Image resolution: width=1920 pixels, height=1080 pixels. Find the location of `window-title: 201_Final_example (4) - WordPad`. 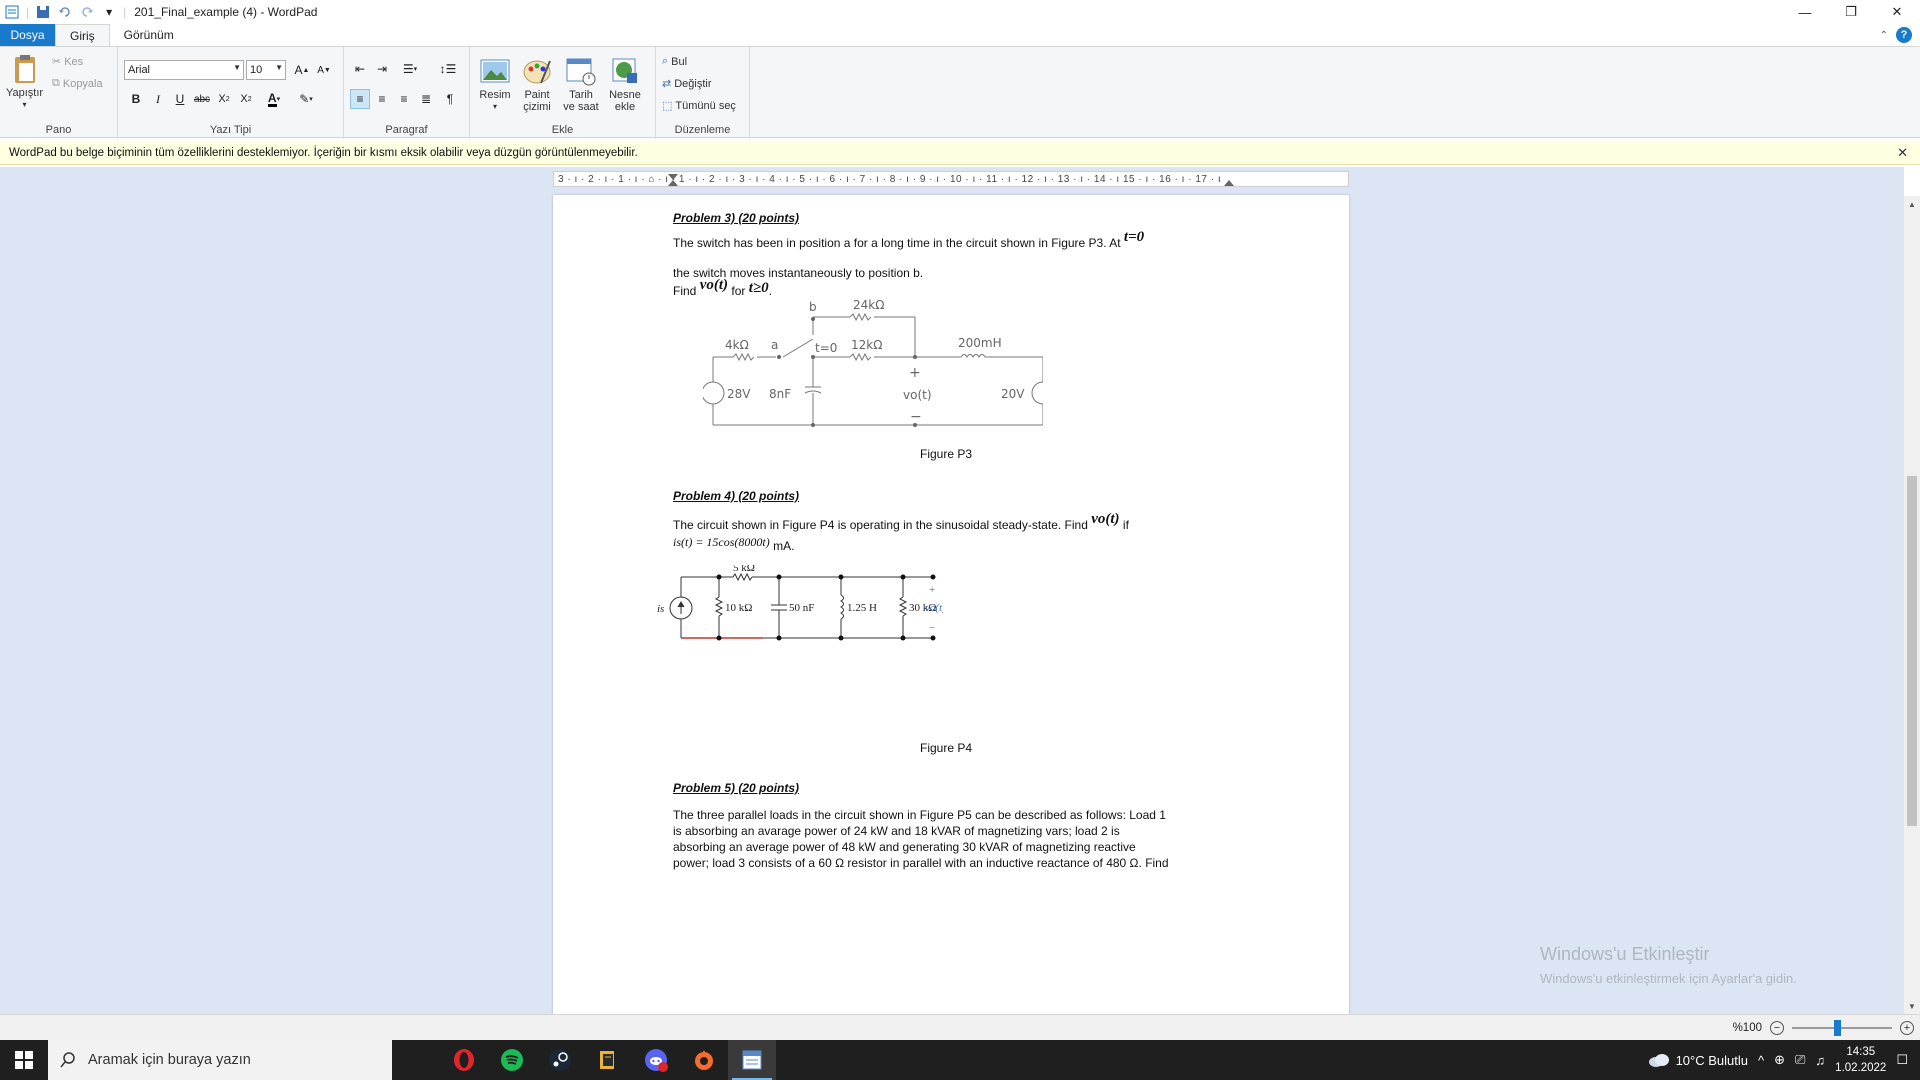

window-title: 201_Final_example (4) - WordPad is located at coordinates (226, 12).